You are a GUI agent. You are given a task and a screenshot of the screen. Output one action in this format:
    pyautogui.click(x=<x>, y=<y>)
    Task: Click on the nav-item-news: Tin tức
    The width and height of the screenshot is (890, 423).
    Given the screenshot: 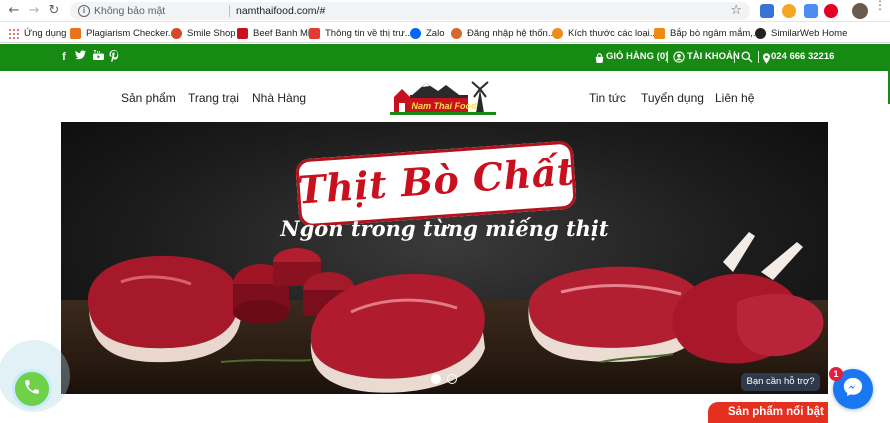 What is the action you would take?
    pyautogui.click(x=607, y=98)
    